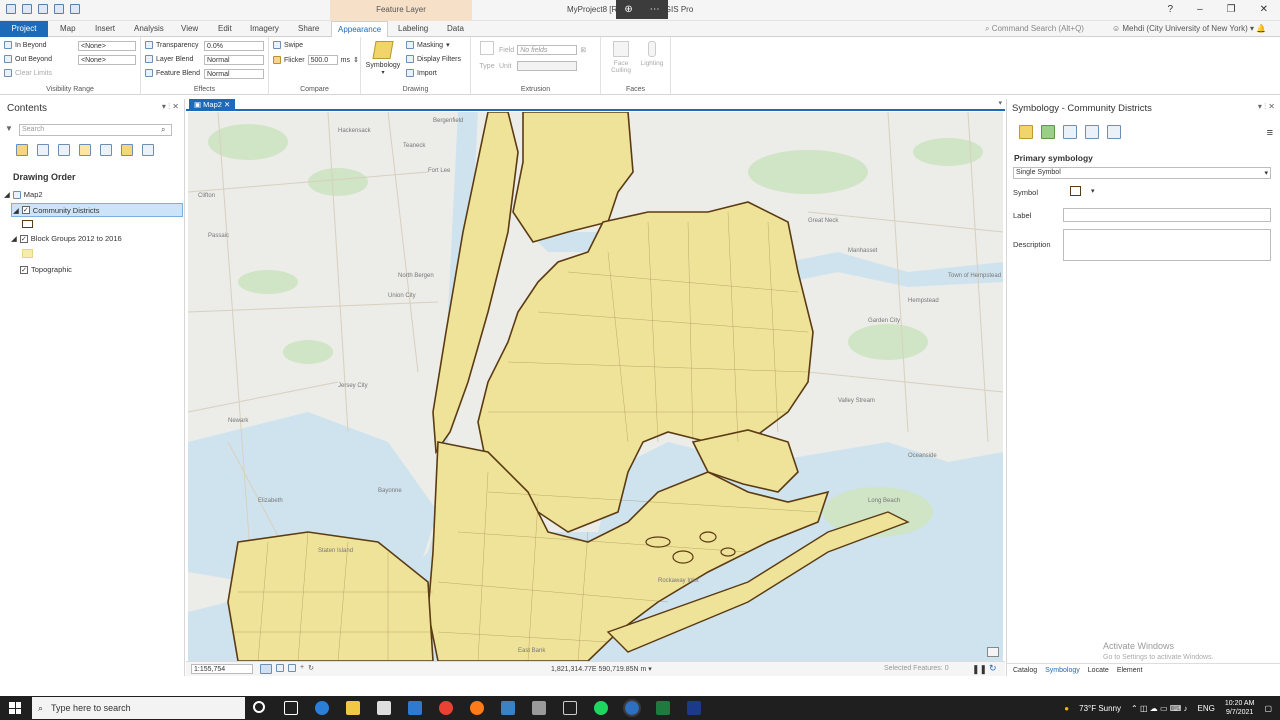 The width and height of the screenshot is (1280, 720). What do you see at coordinates (43, 150) in the screenshot?
I see `data-source-icon` at bounding box center [43, 150].